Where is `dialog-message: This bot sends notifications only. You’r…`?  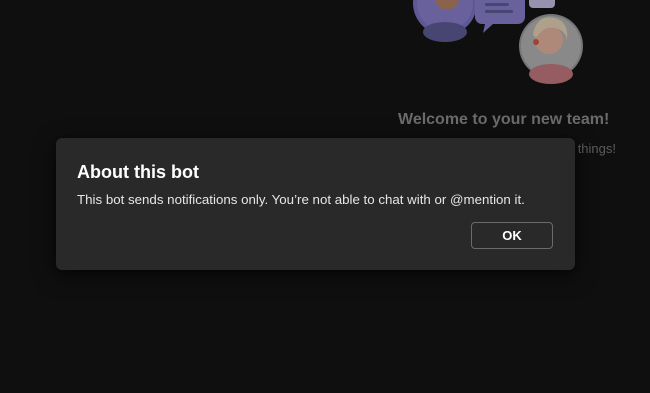 dialog-message: This bot sends notifications only. You’r… is located at coordinates (301, 199).